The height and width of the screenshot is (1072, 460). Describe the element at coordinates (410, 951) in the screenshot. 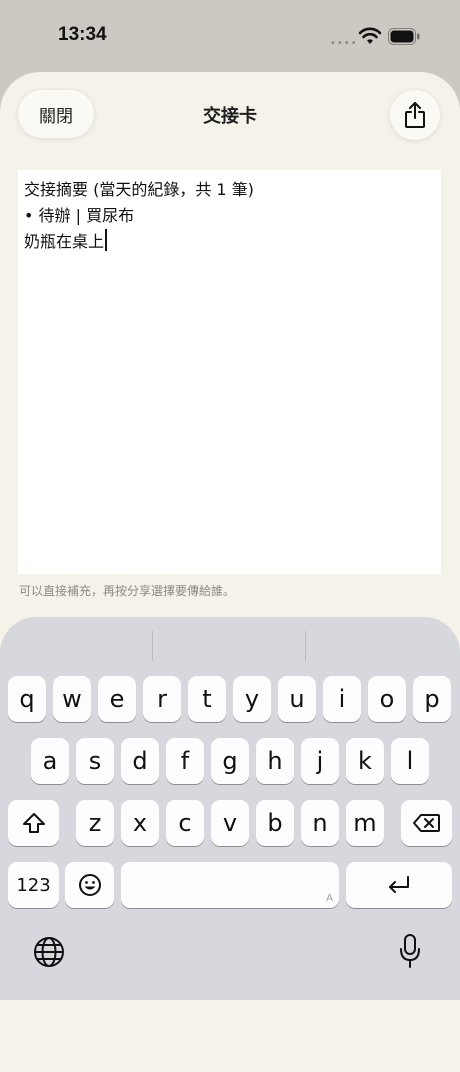

I see `microphone-icon` at that location.